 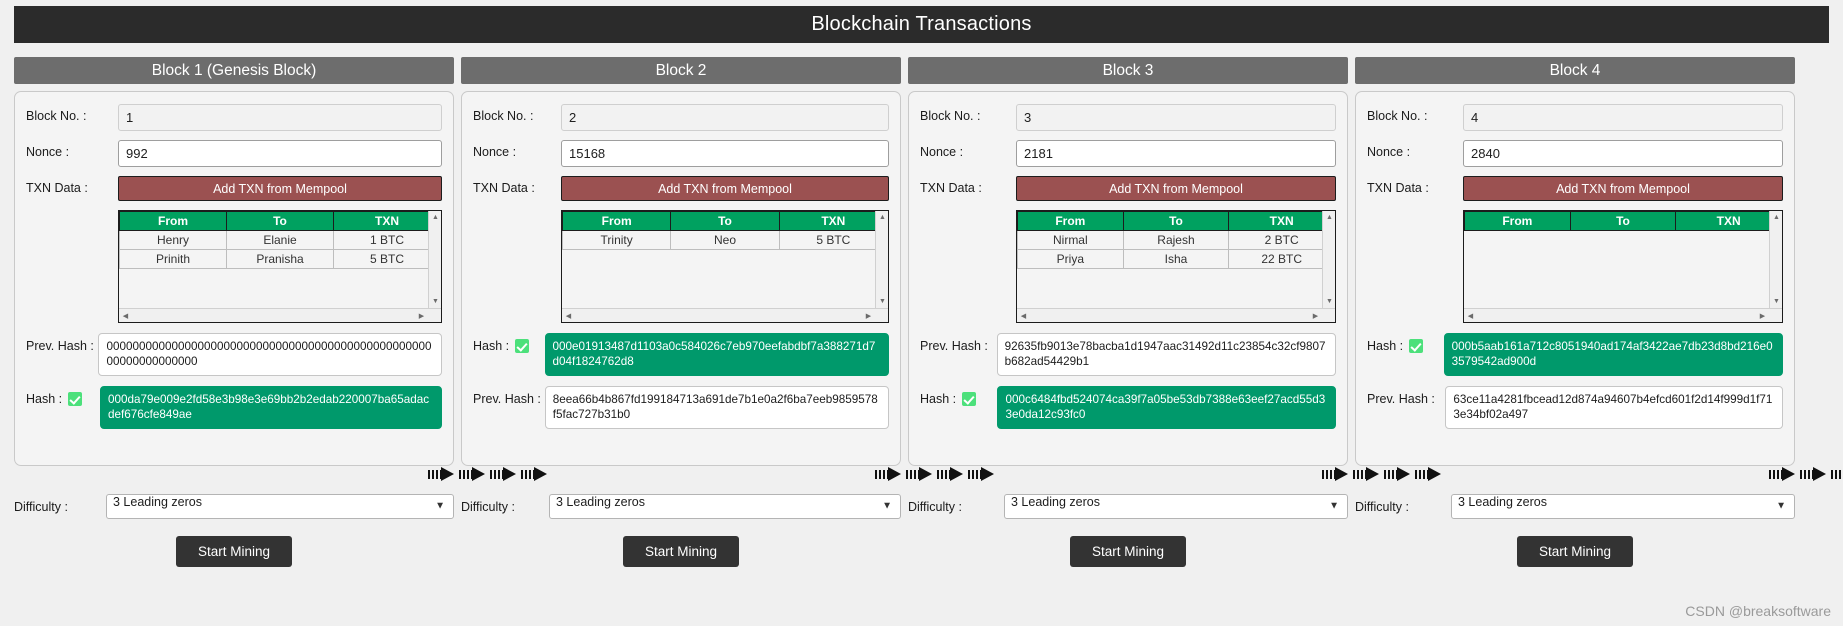 What do you see at coordinates (1070, 221) in the screenshot?
I see `txn-column-header: From` at bounding box center [1070, 221].